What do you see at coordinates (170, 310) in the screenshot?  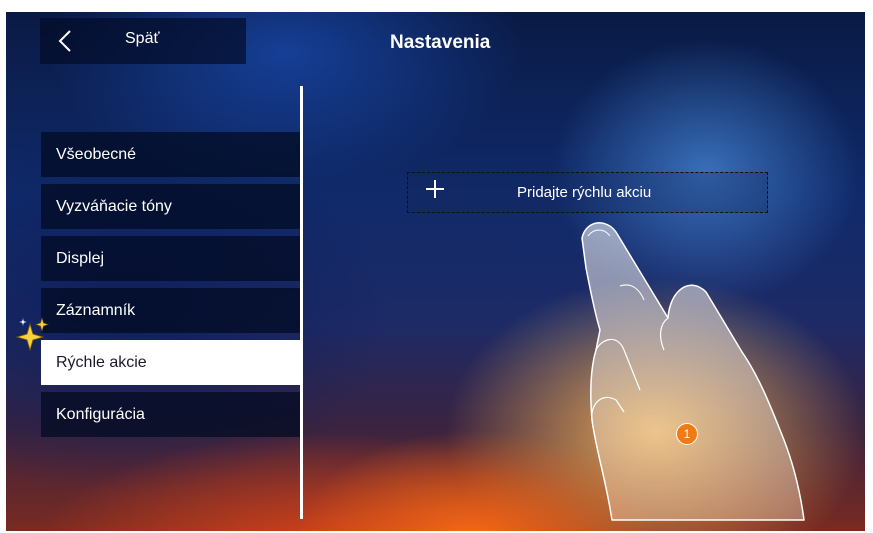 I see `sidebar-item-zaznamnik: Záznamník` at bounding box center [170, 310].